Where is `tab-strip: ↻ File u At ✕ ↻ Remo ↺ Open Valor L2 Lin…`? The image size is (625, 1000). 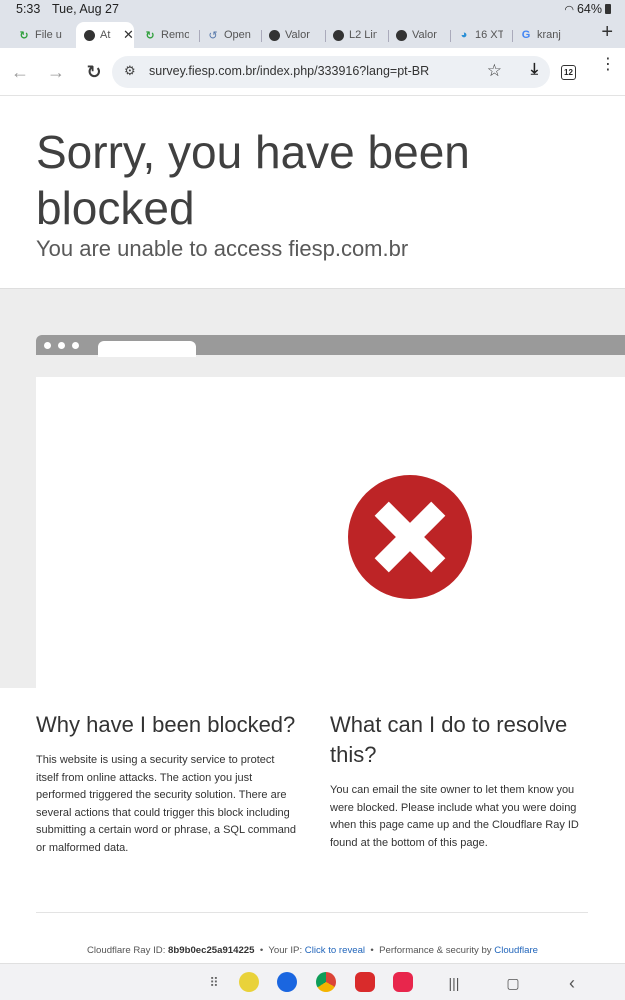 tab-strip: ↻ File u At ✕ ↻ Remo ↺ Open Valor L2 Lin… is located at coordinates (312, 34).